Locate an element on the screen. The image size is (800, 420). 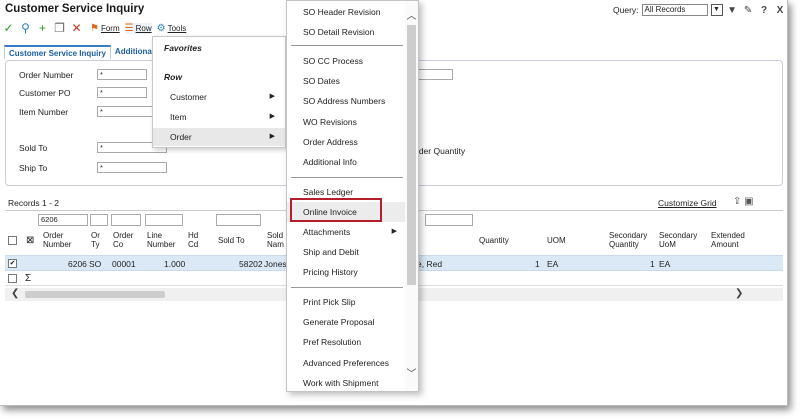
col-sold-name: Sold Nam is located at coordinates (277, 240).